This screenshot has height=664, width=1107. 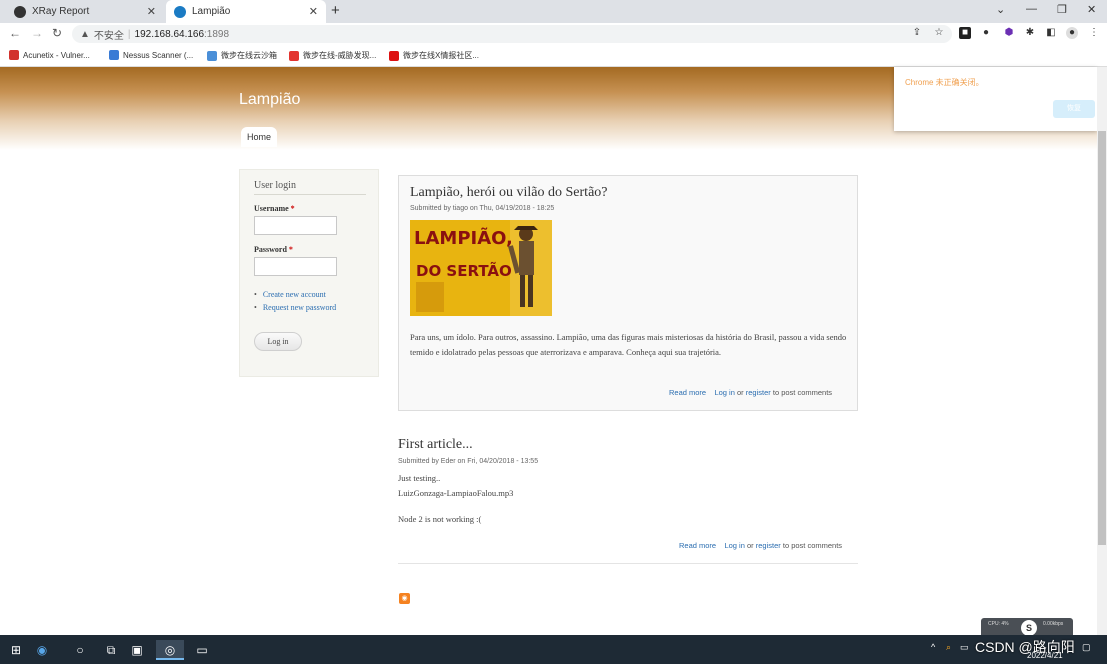 What do you see at coordinates (169, 34) in the screenshot?
I see `url-host: 192.168.64.166` at bounding box center [169, 34].